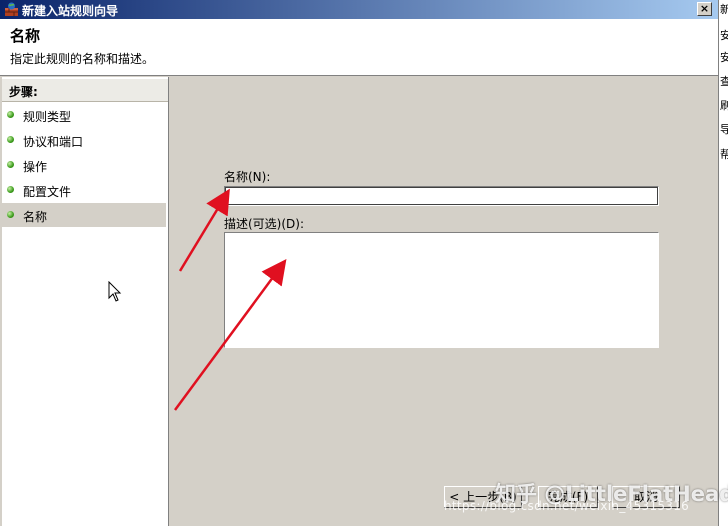 The width and height of the screenshot is (728, 526). I want to click on page-title: 名称, so click(25, 36).